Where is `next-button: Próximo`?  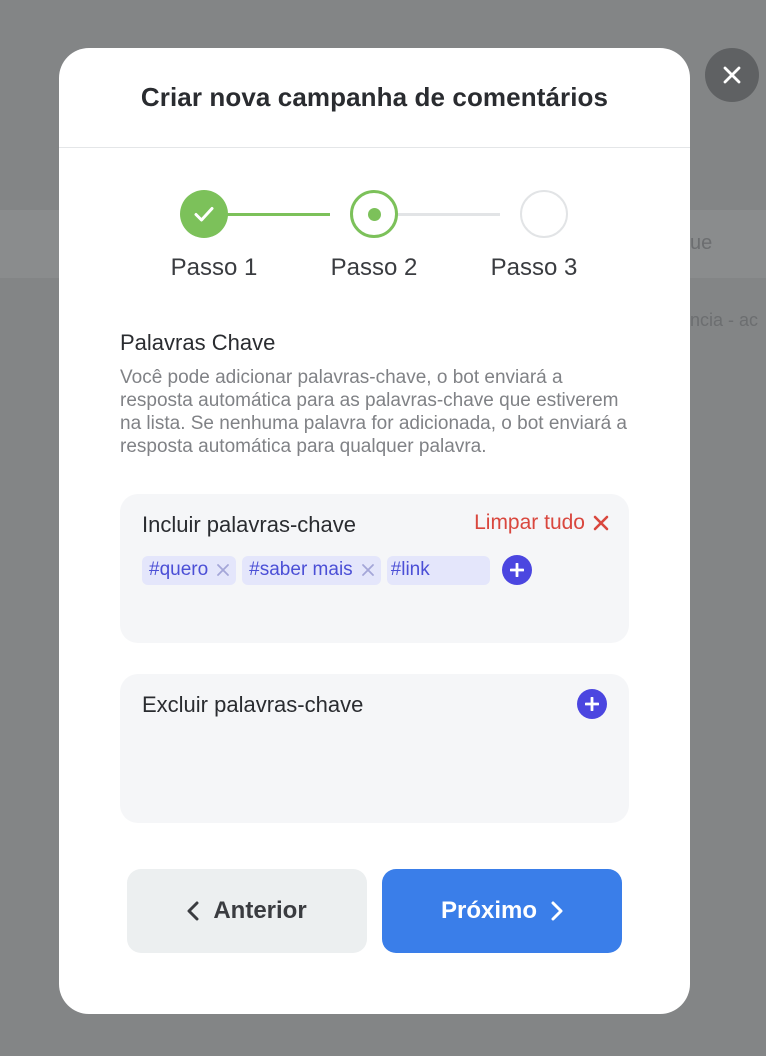 next-button: Próximo is located at coordinates (502, 911).